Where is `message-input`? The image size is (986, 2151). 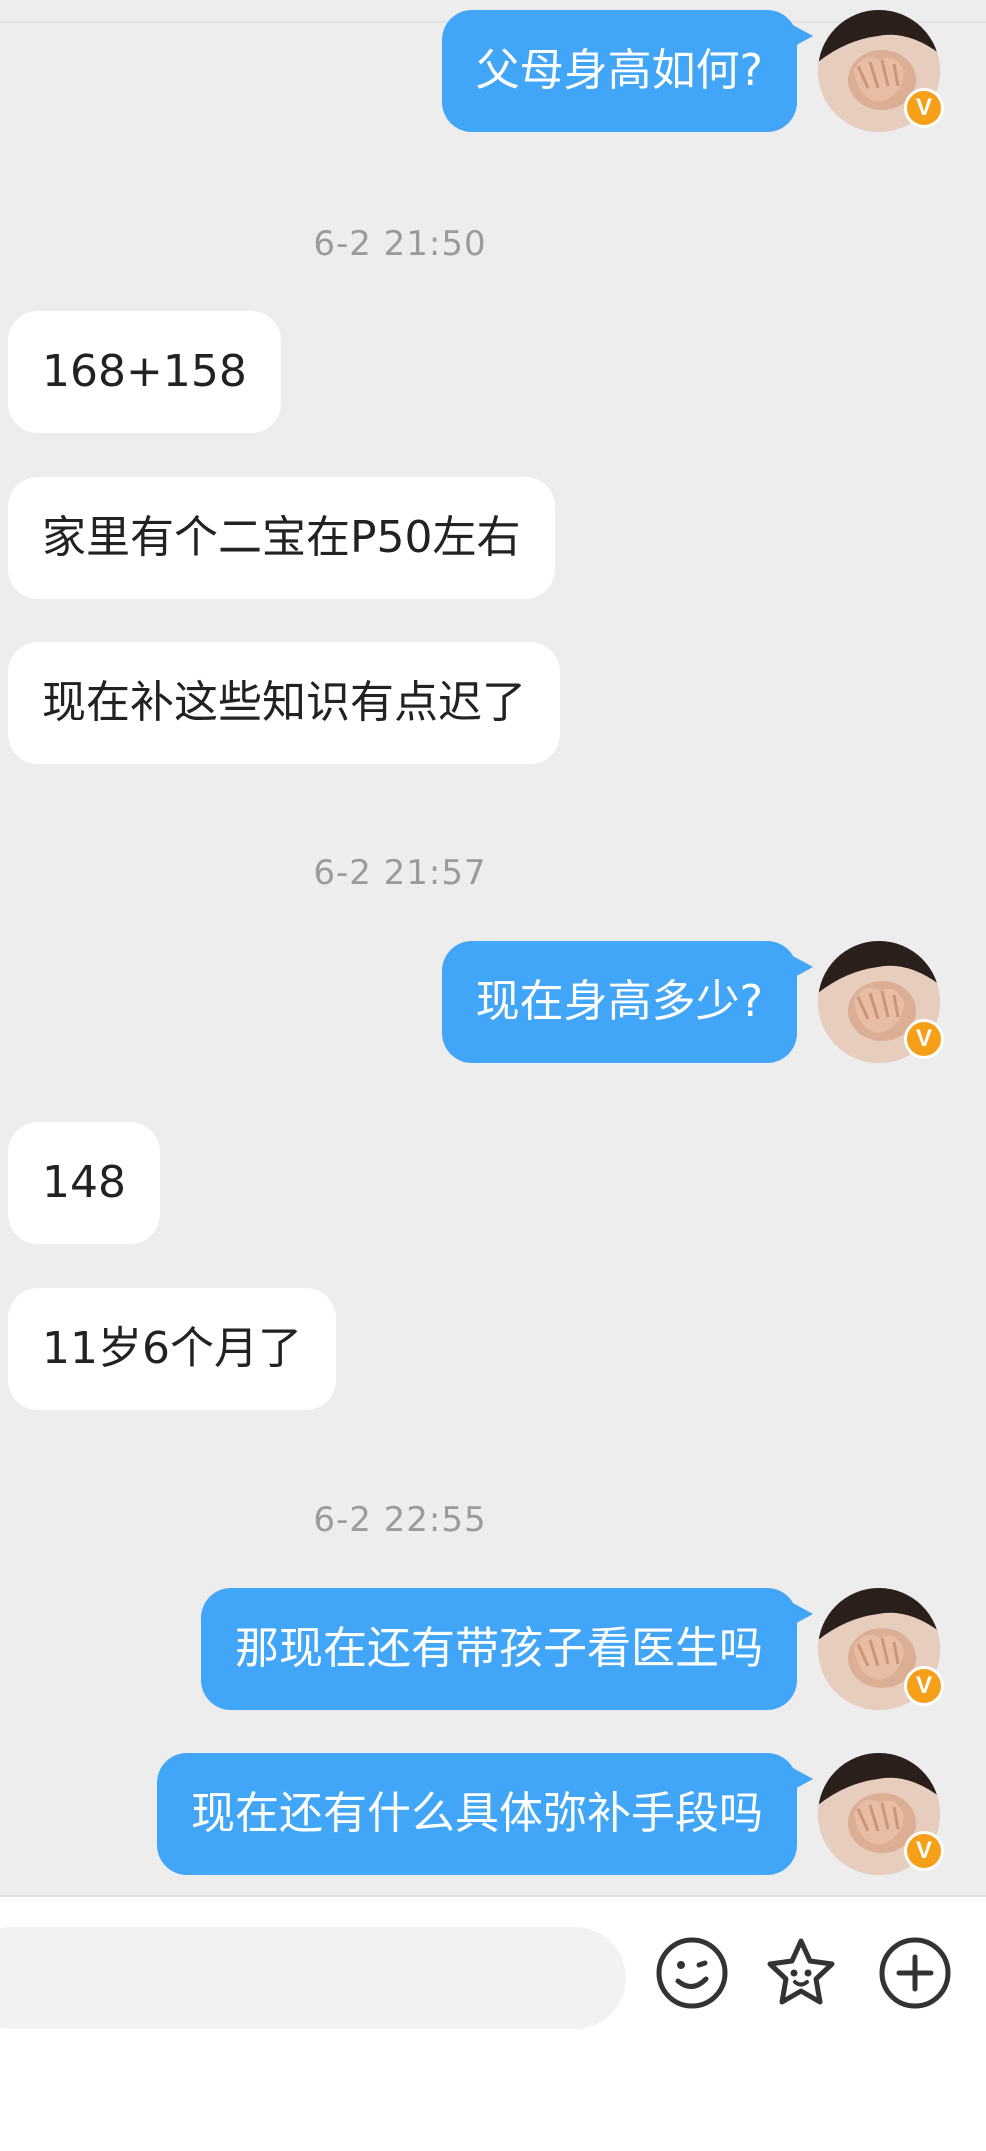 message-input is located at coordinates (313, 1978).